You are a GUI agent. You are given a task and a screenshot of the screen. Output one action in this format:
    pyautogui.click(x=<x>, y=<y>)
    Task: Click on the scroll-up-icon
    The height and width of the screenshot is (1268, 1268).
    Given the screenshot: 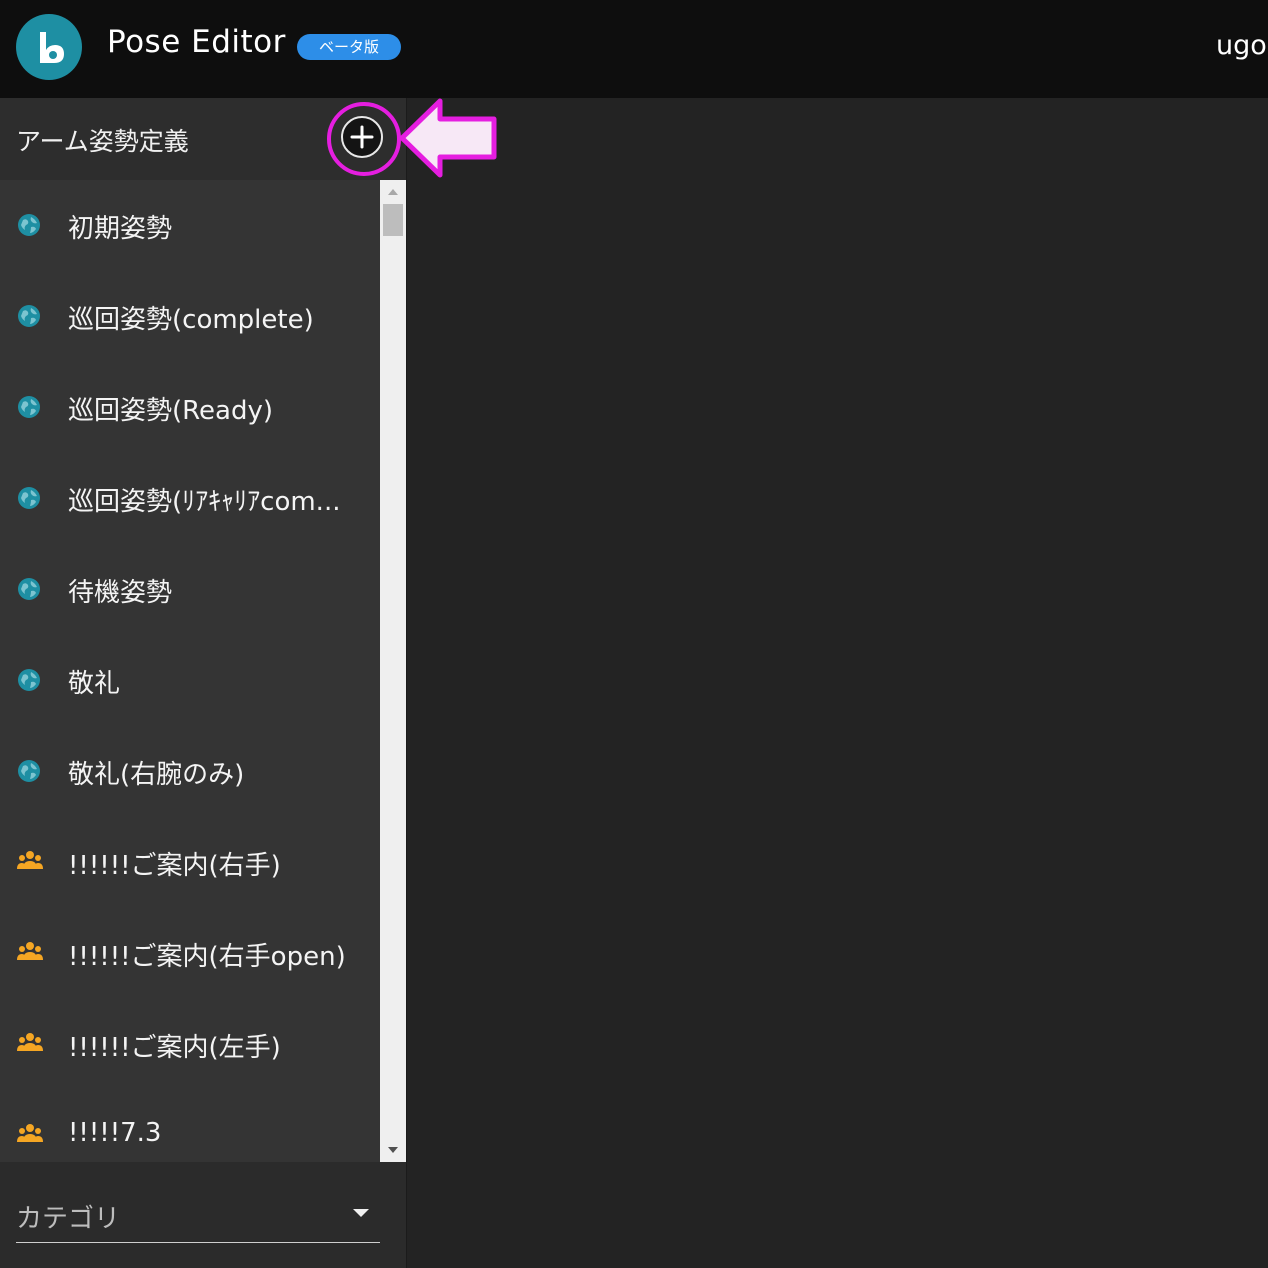 What is the action you would take?
    pyautogui.click(x=393, y=192)
    